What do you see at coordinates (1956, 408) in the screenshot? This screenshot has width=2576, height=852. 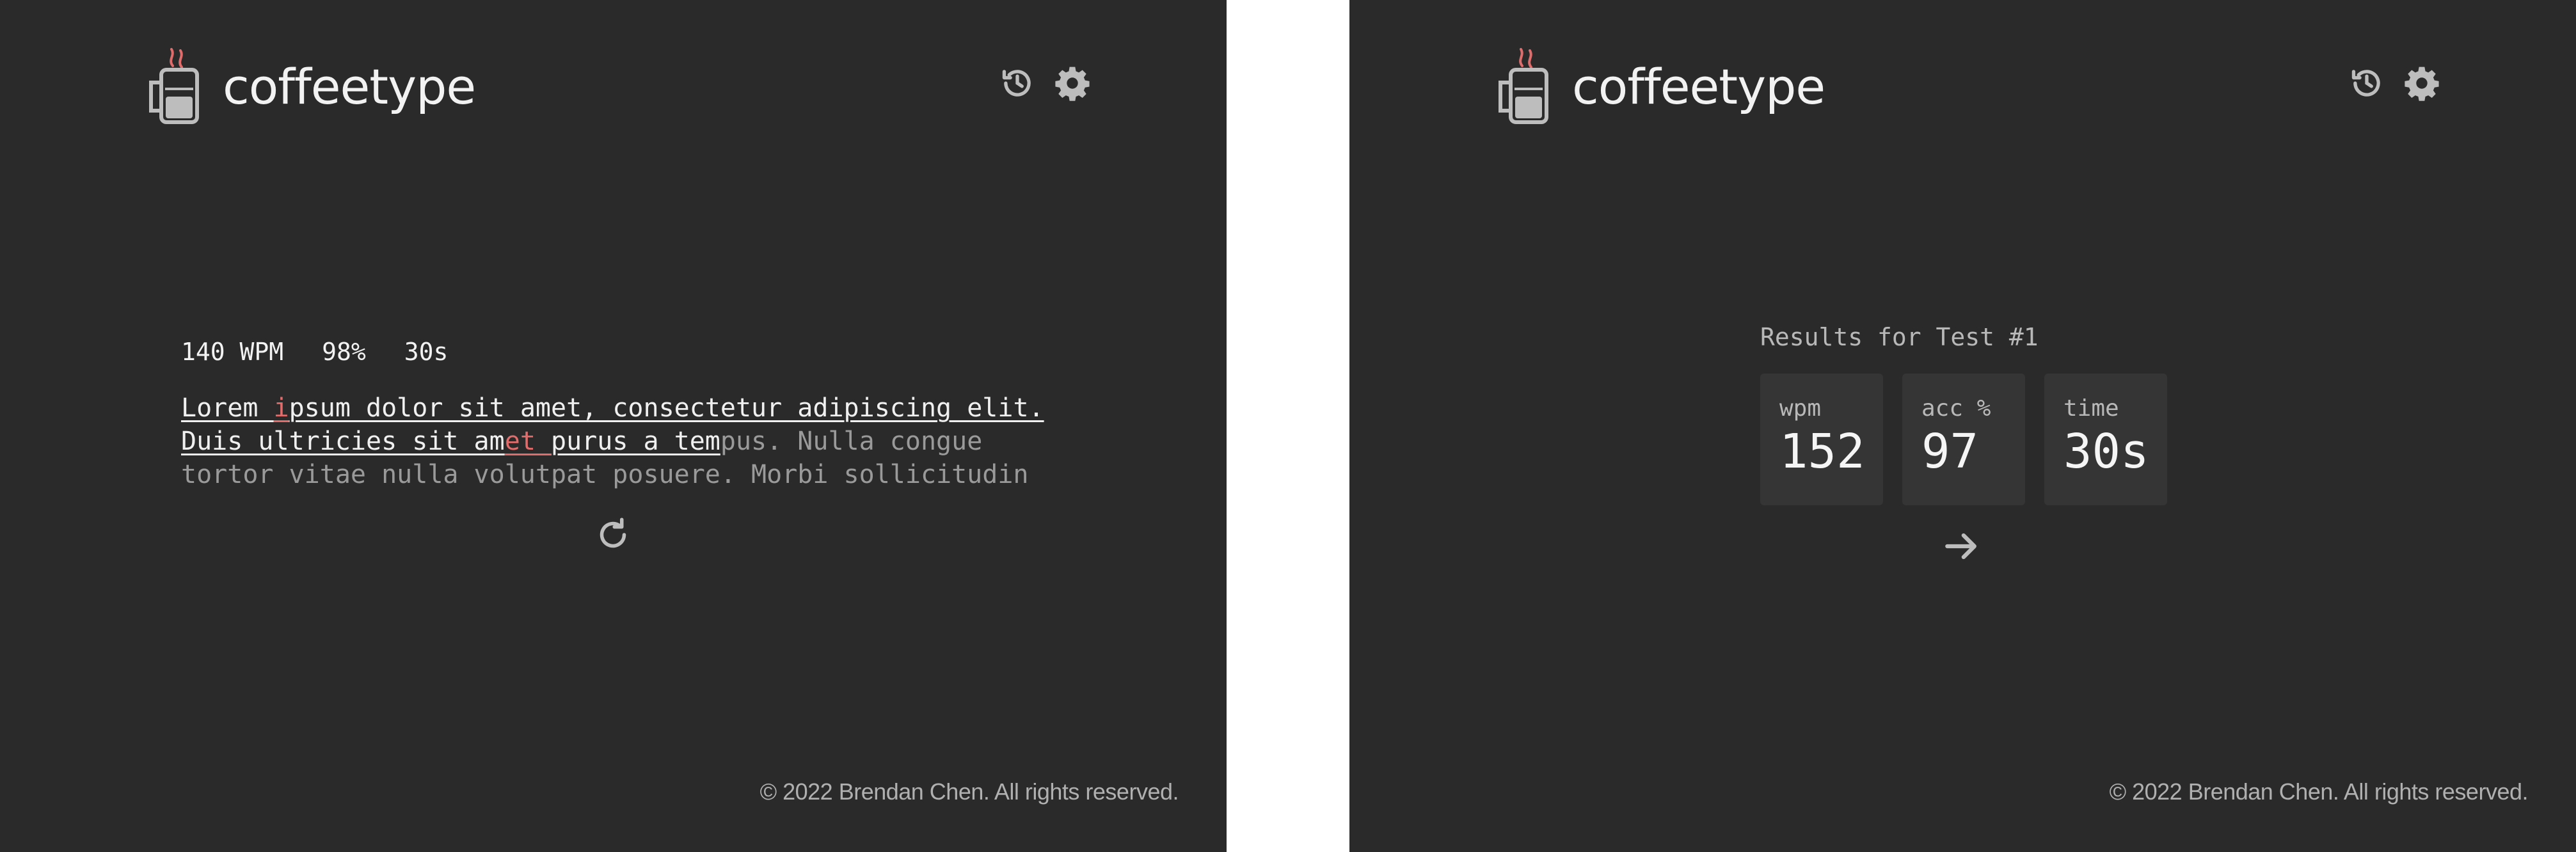 I see `card-label: acc %` at bounding box center [1956, 408].